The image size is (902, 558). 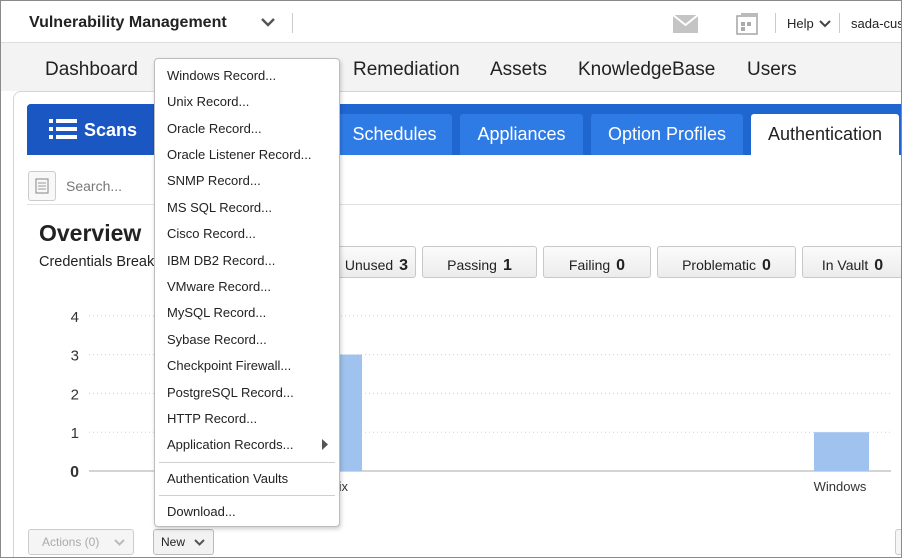 What do you see at coordinates (74, 472) in the screenshot?
I see `y-tick-label: 0` at bounding box center [74, 472].